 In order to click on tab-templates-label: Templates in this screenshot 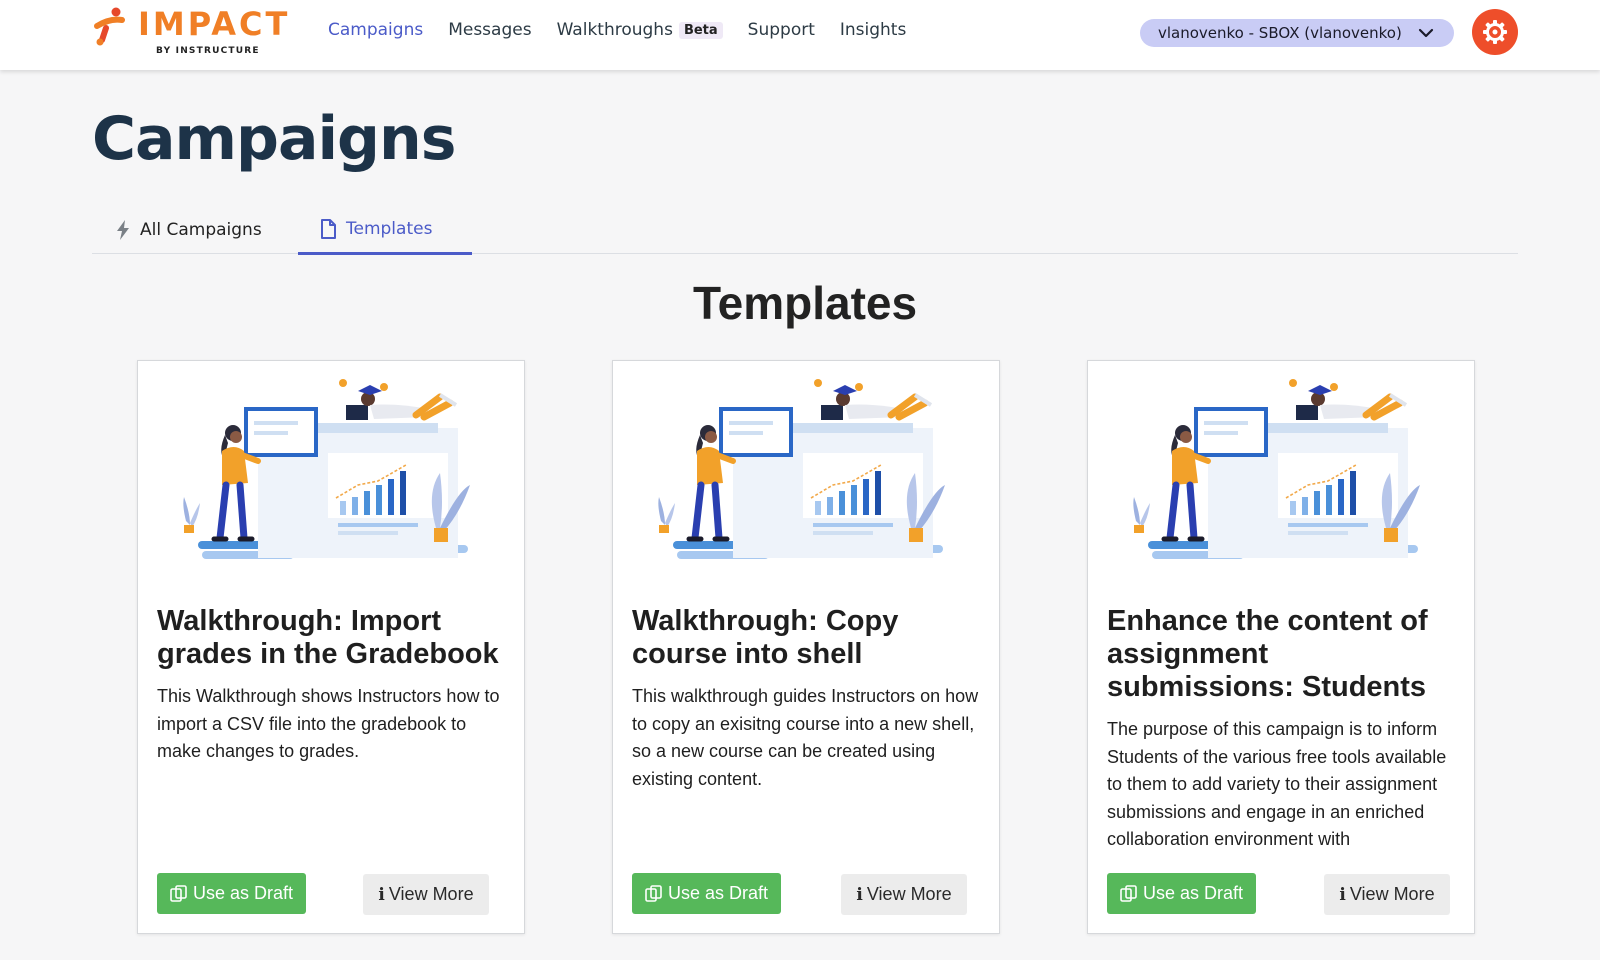, I will do `click(389, 229)`.